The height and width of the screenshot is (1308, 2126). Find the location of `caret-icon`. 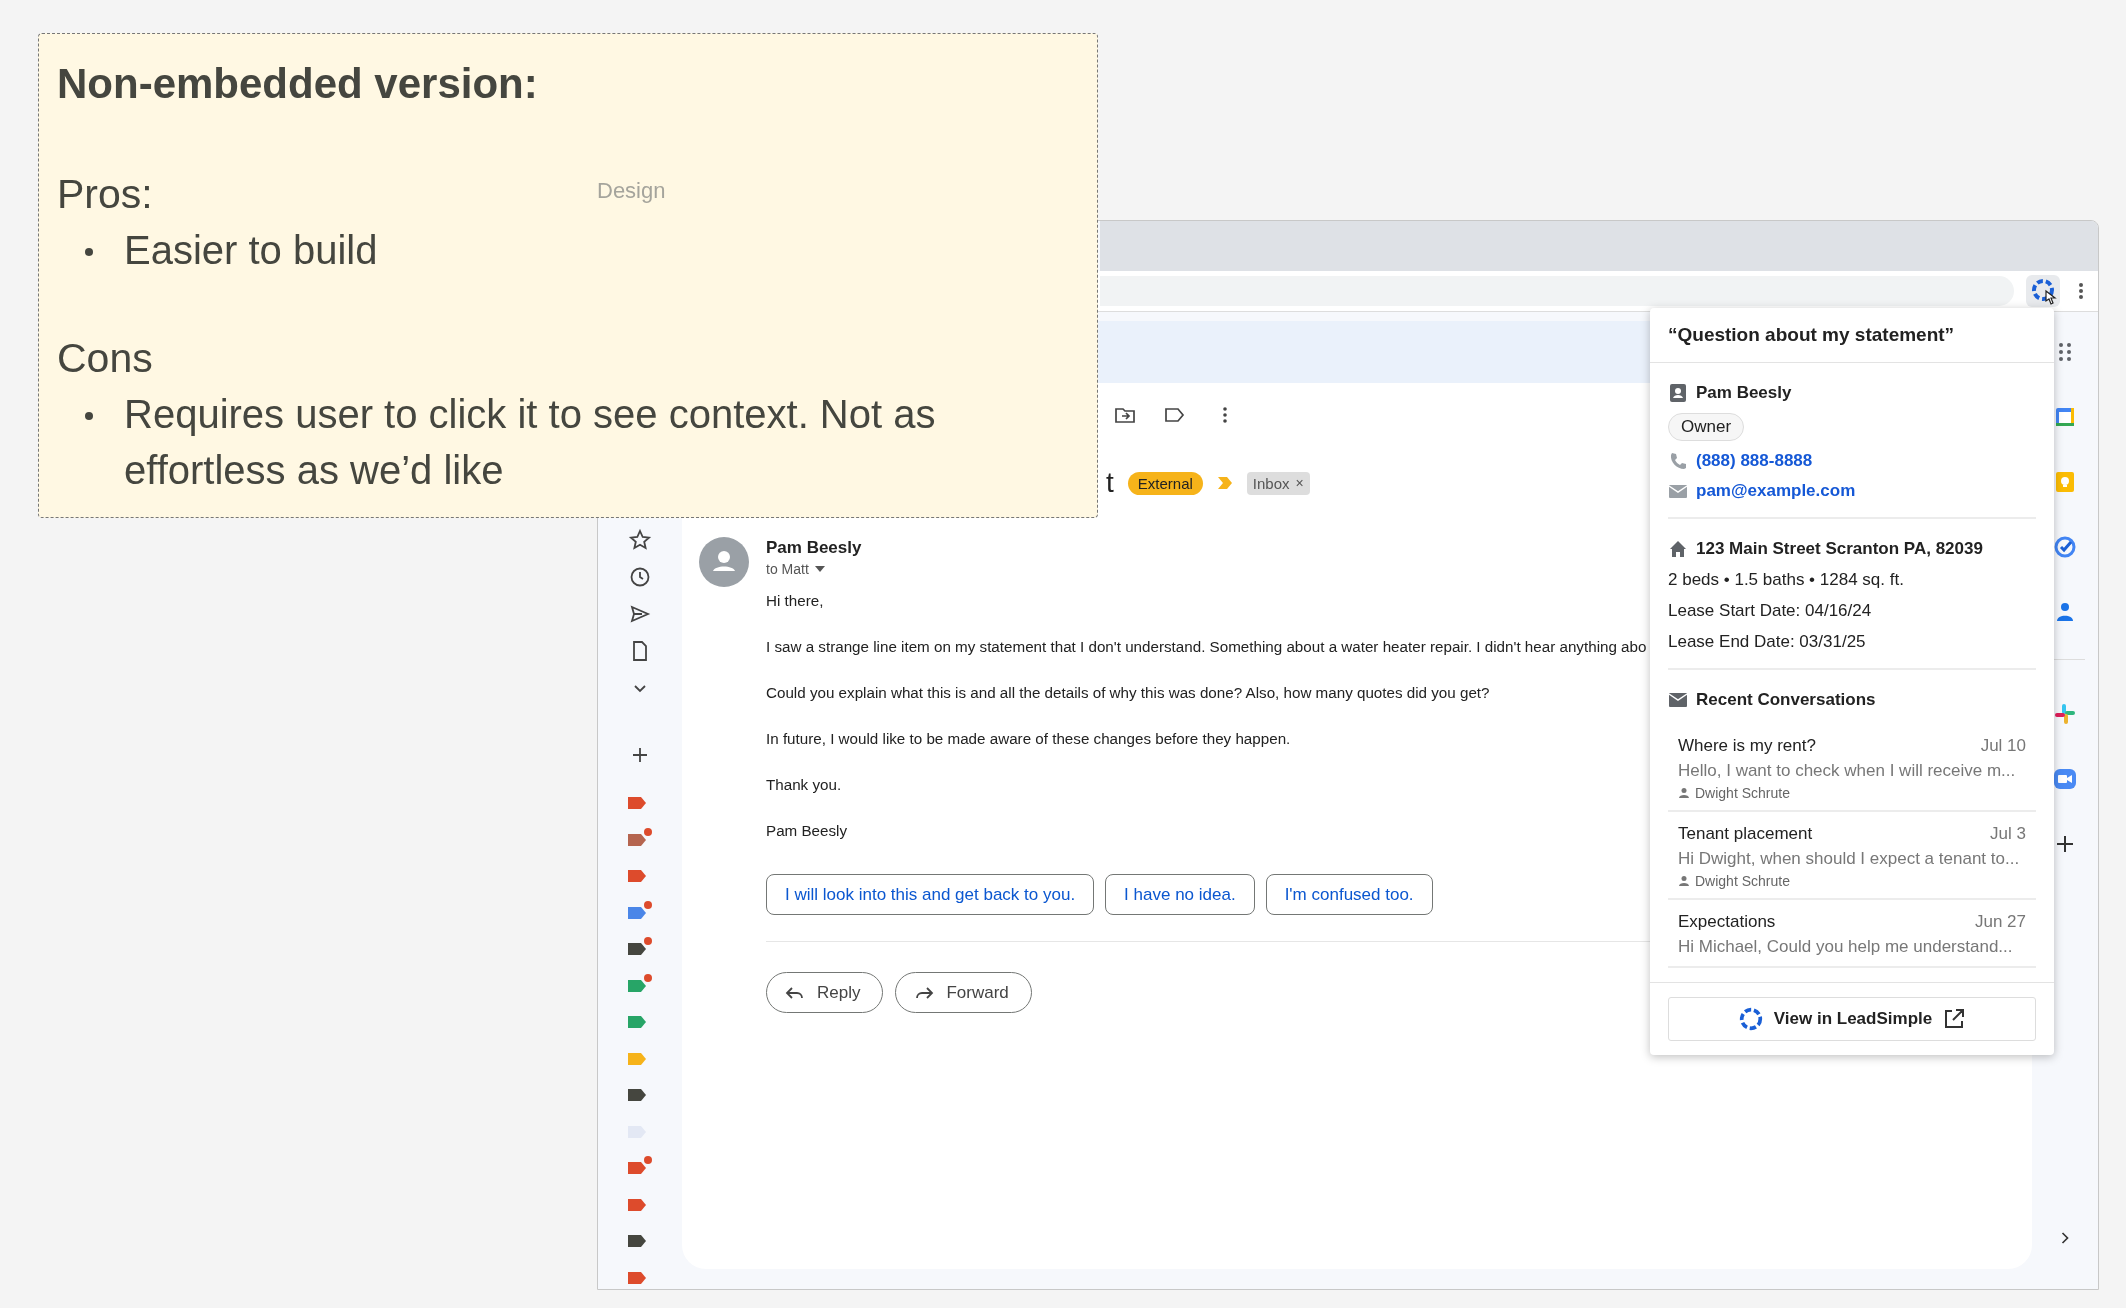

caret-icon is located at coordinates (819, 569).